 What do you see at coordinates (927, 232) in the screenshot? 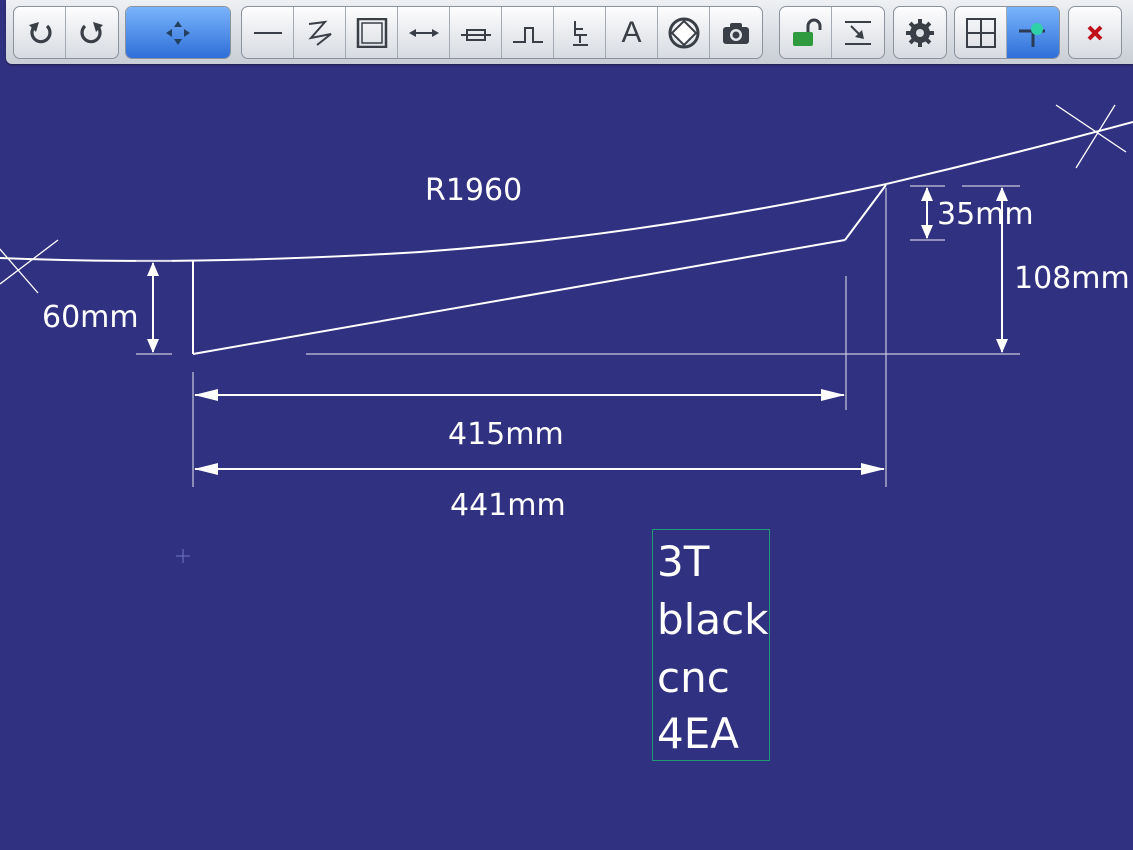
I see `arrow-35-bottom` at bounding box center [927, 232].